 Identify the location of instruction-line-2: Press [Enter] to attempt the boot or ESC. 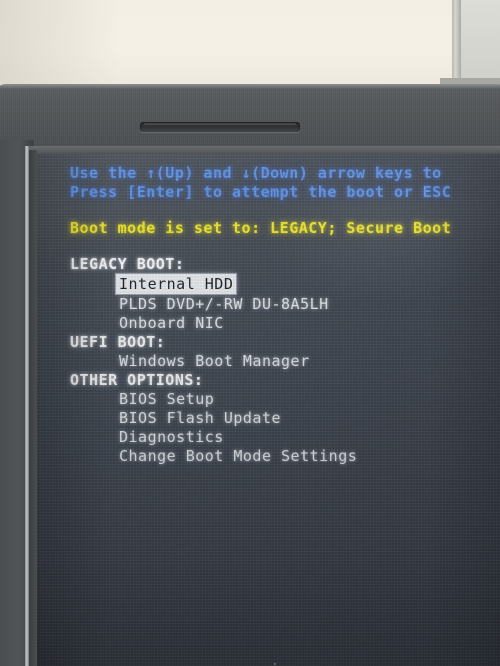
(261, 192).